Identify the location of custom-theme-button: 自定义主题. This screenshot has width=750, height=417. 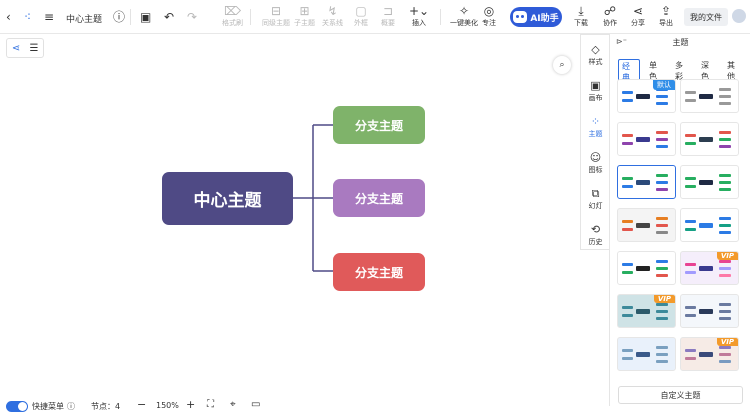
(680, 395).